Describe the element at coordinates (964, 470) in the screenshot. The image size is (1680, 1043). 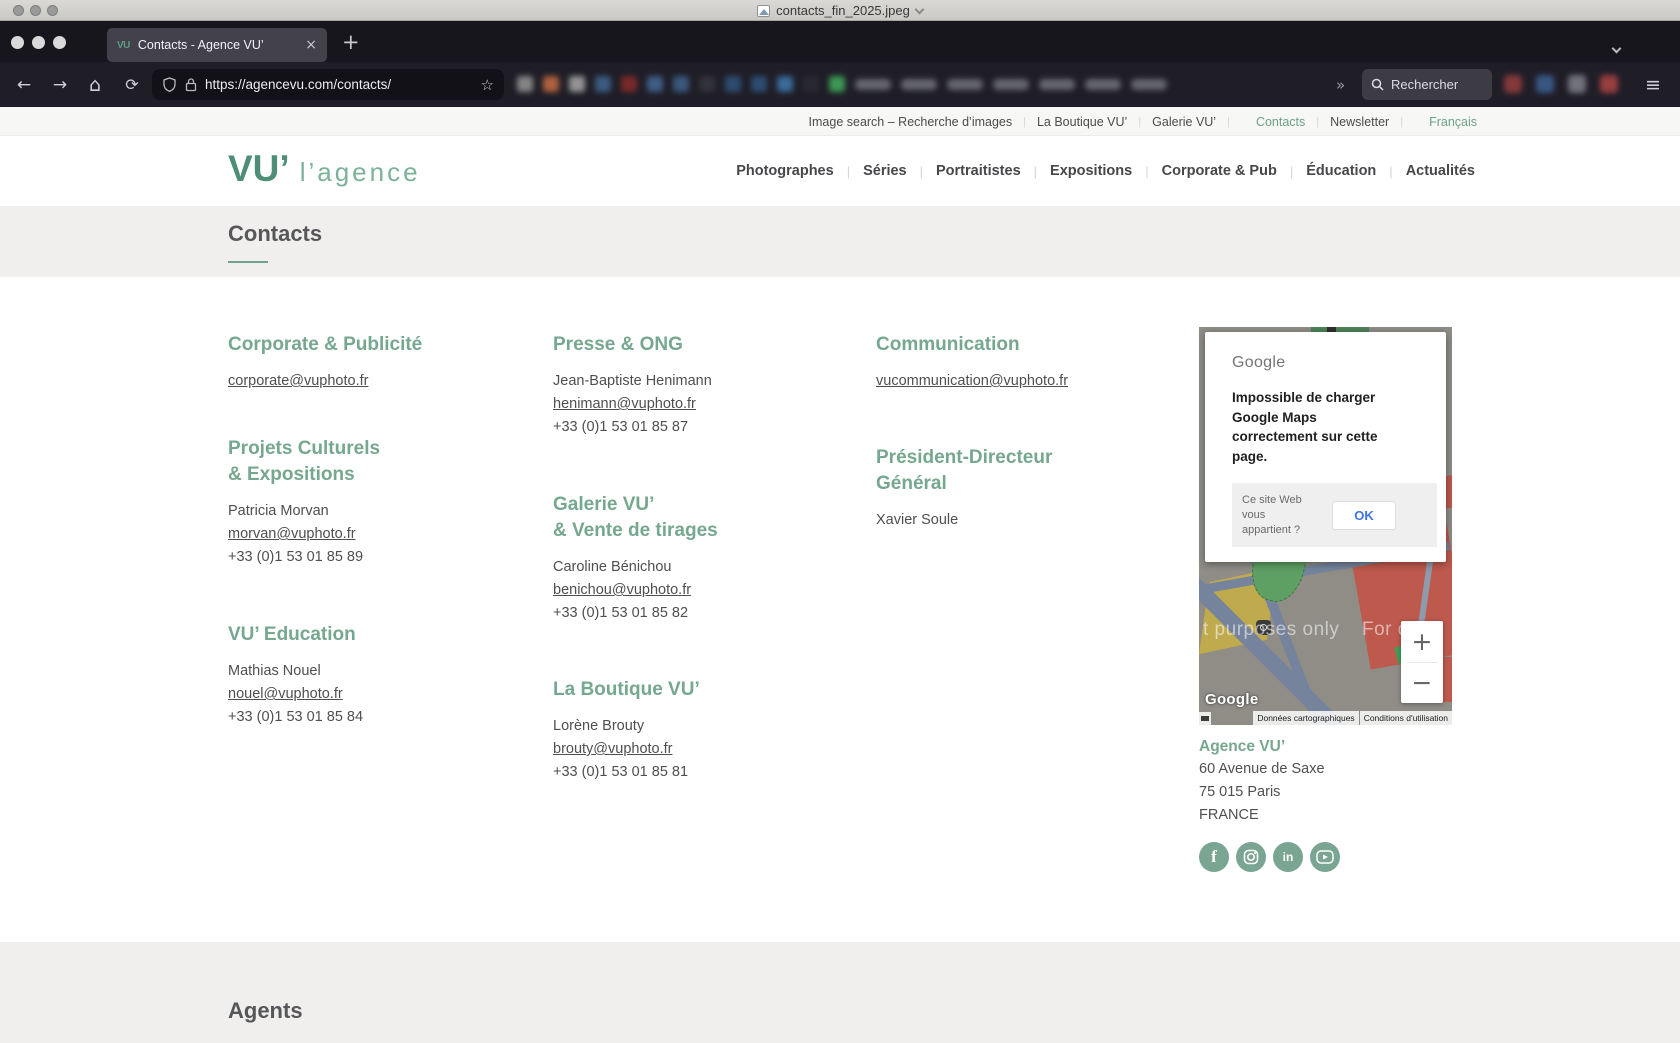
I see `section-heading: Président-Directeur Général` at that location.